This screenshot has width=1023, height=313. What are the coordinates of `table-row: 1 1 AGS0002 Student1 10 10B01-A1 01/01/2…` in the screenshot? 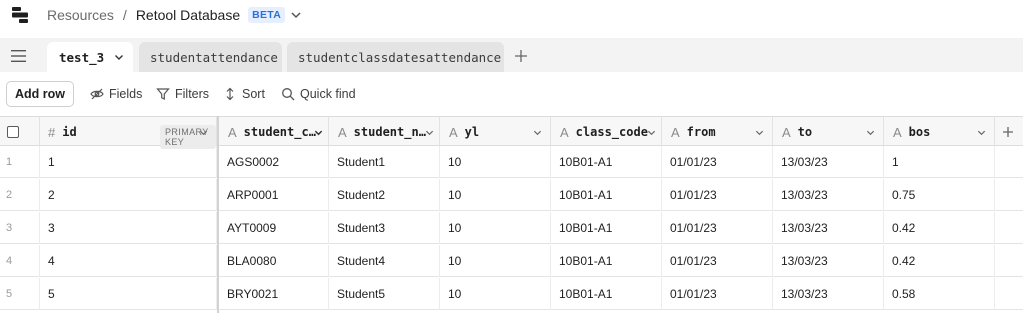 It's located at (511, 162).